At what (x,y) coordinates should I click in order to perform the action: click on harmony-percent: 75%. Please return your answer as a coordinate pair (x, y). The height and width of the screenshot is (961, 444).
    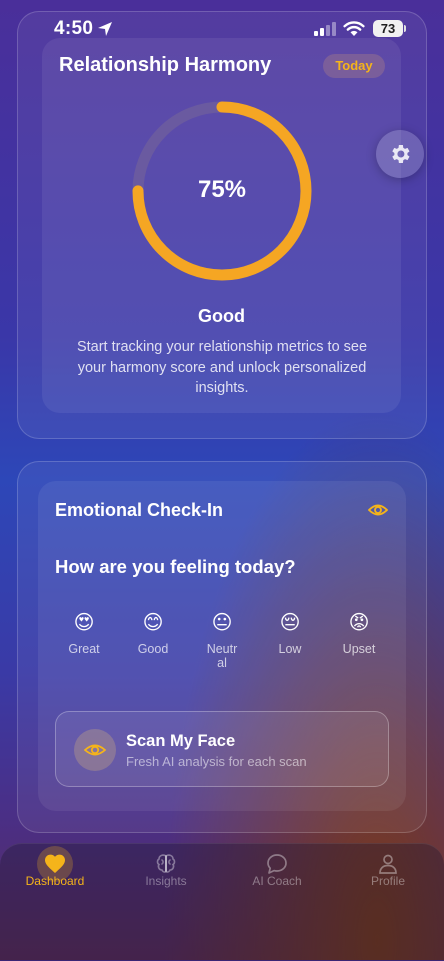
    Looking at the image, I should click on (222, 189).